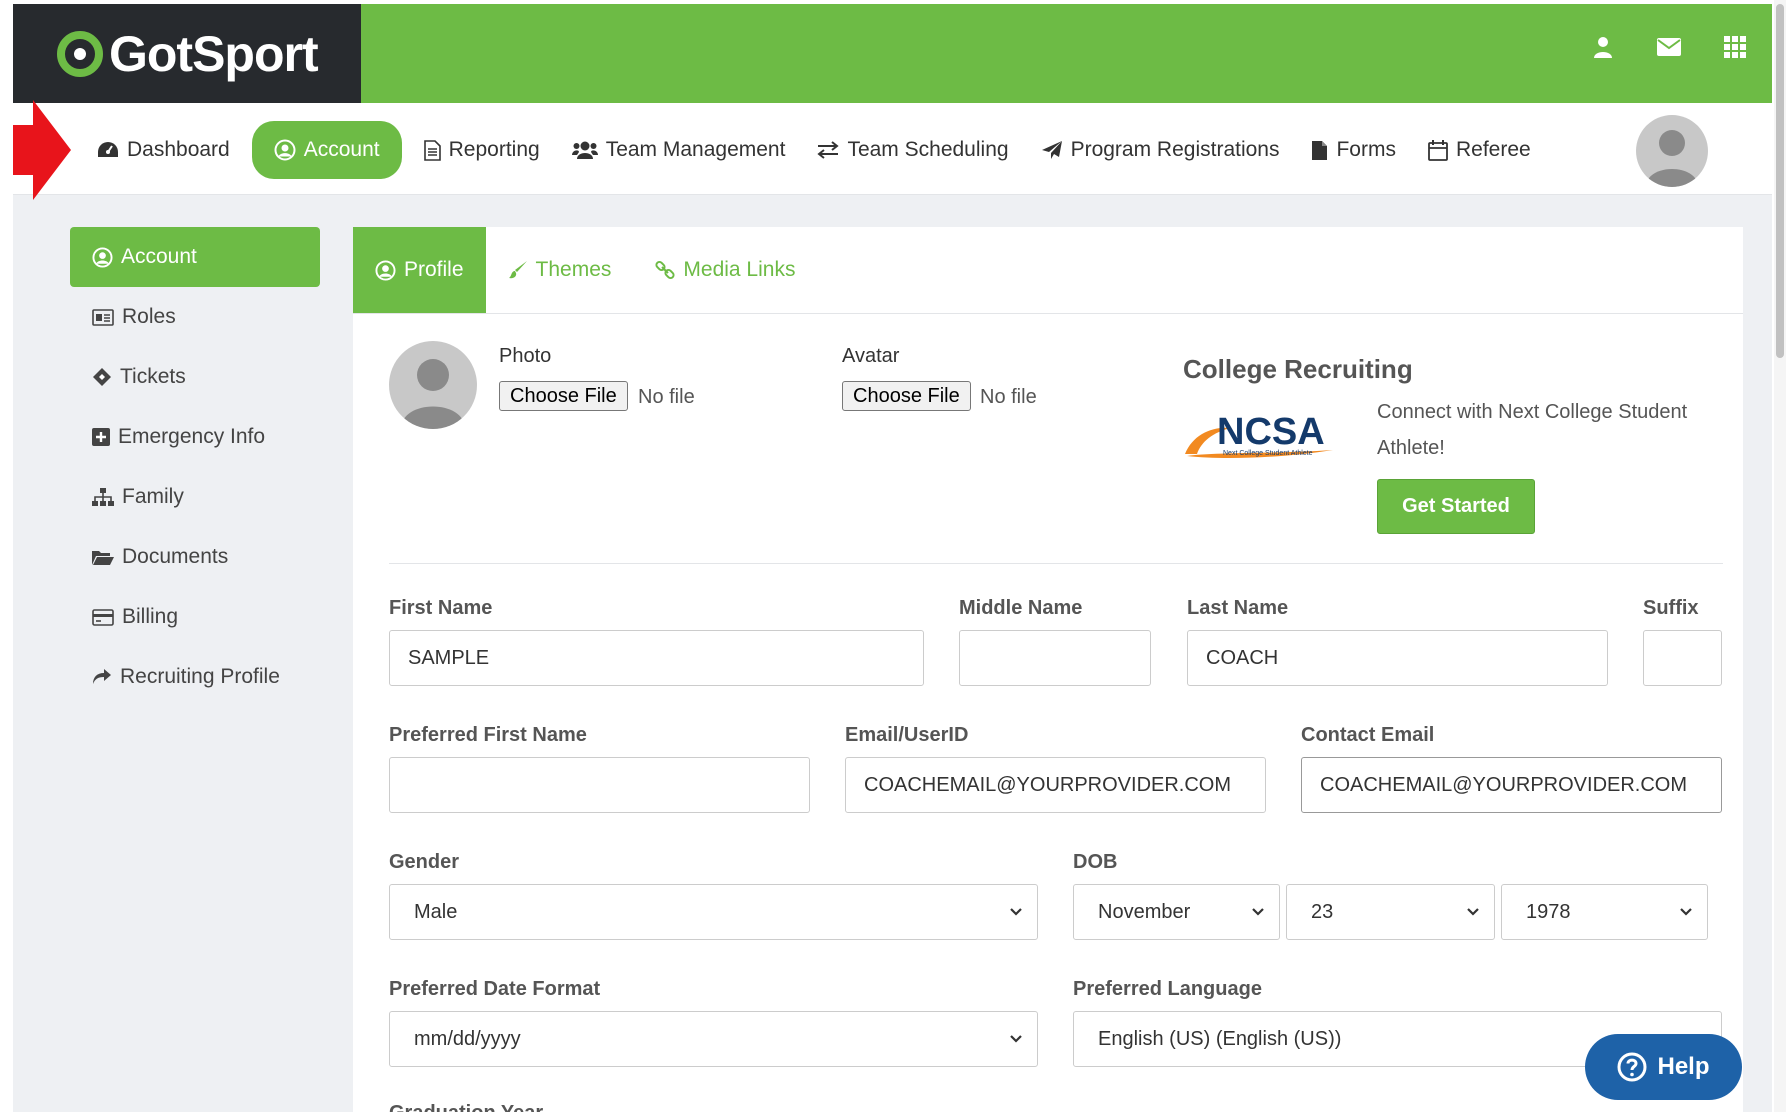  I want to click on users-icon, so click(584, 150).